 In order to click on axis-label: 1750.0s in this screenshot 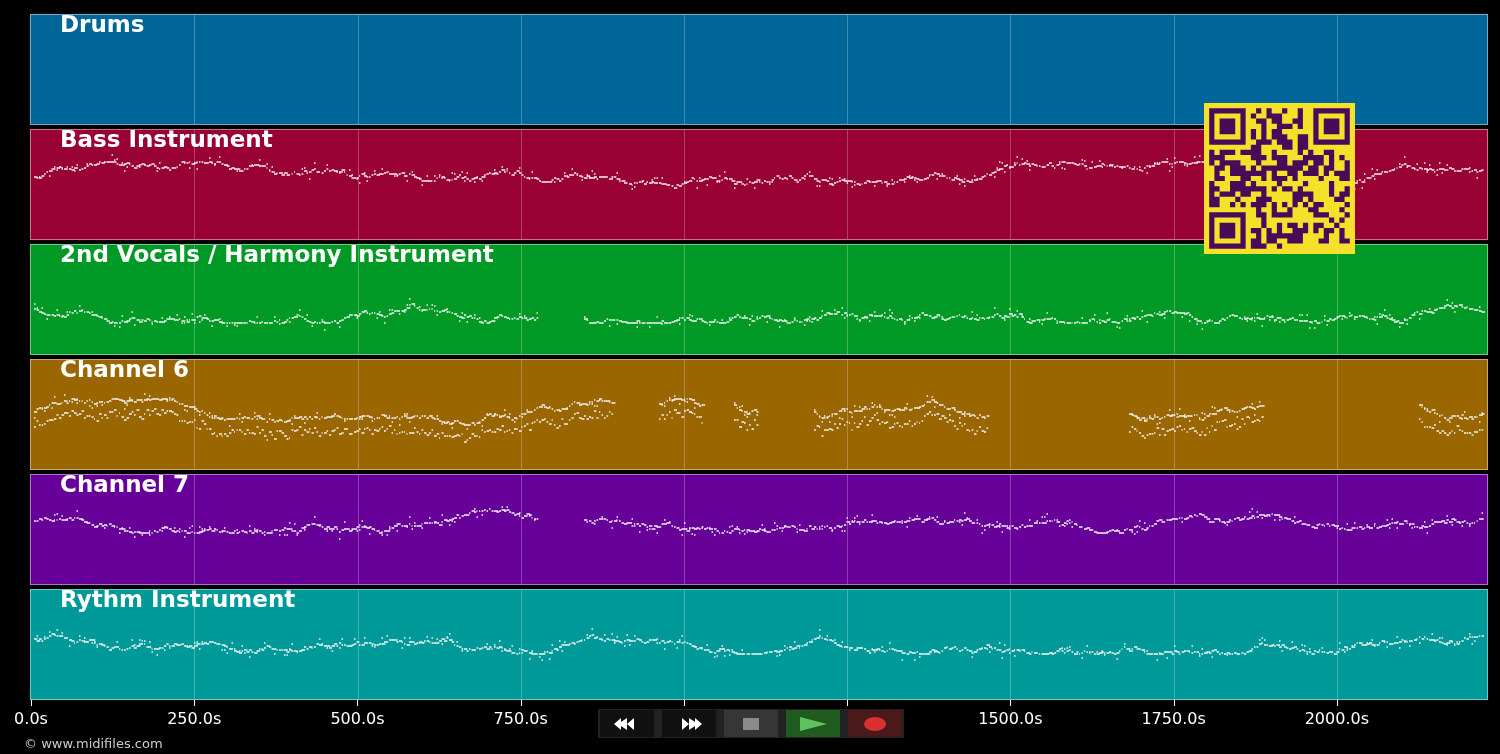, I will do `click(1173, 718)`.